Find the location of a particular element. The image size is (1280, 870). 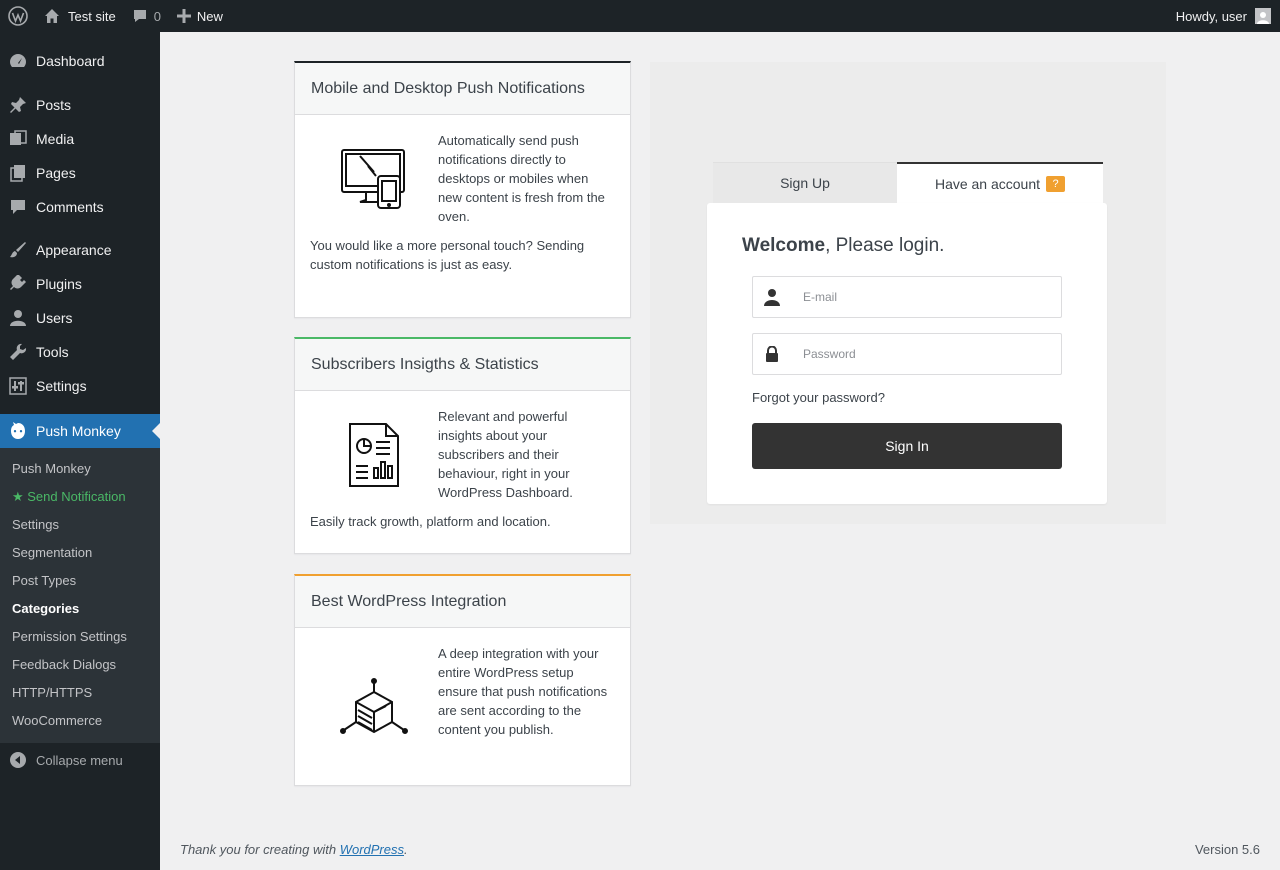

submenu-feedback-dialogs: Feedback Dialogs is located at coordinates (80, 665).